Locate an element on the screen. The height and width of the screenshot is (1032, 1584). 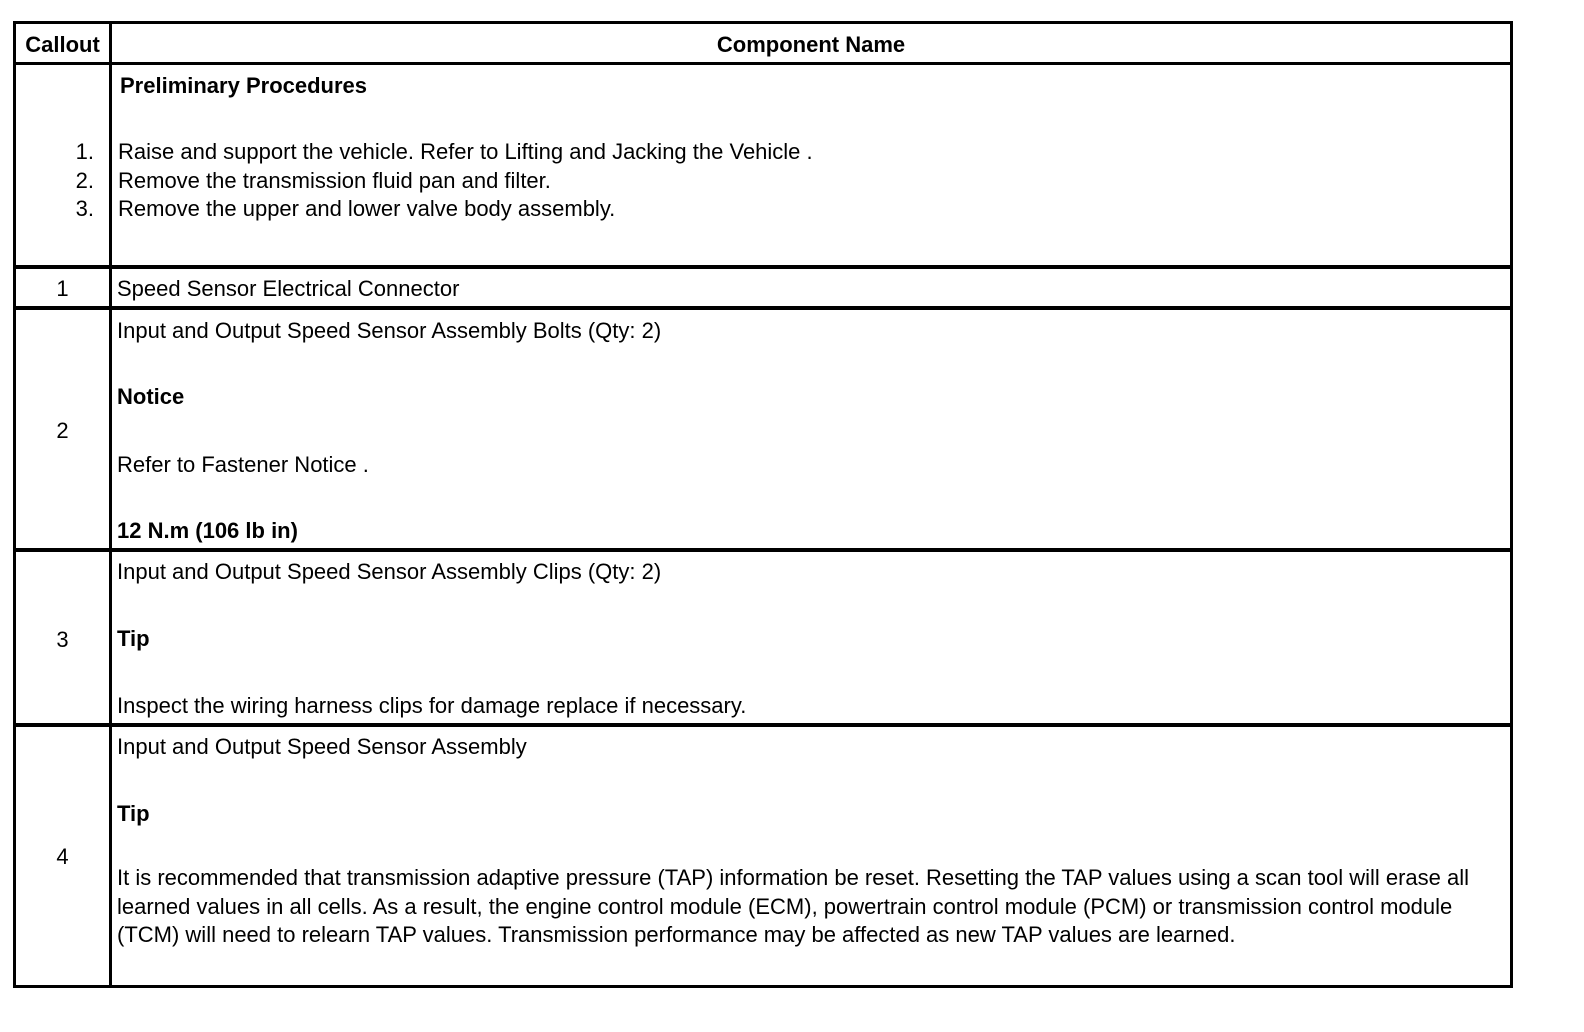
preliminary-title: Preliminary Procedures is located at coordinates (244, 85).